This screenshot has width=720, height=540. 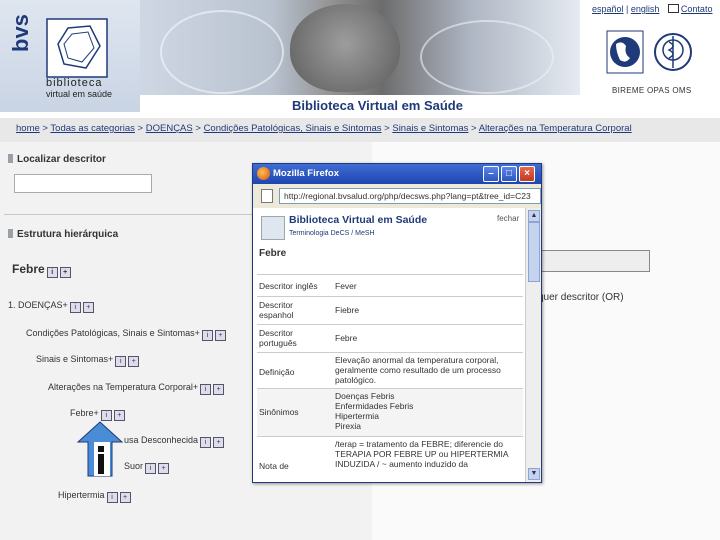 What do you see at coordinates (83, 183) in the screenshot?
I see `descriptor-search-input` at bounding box center [83, 183].